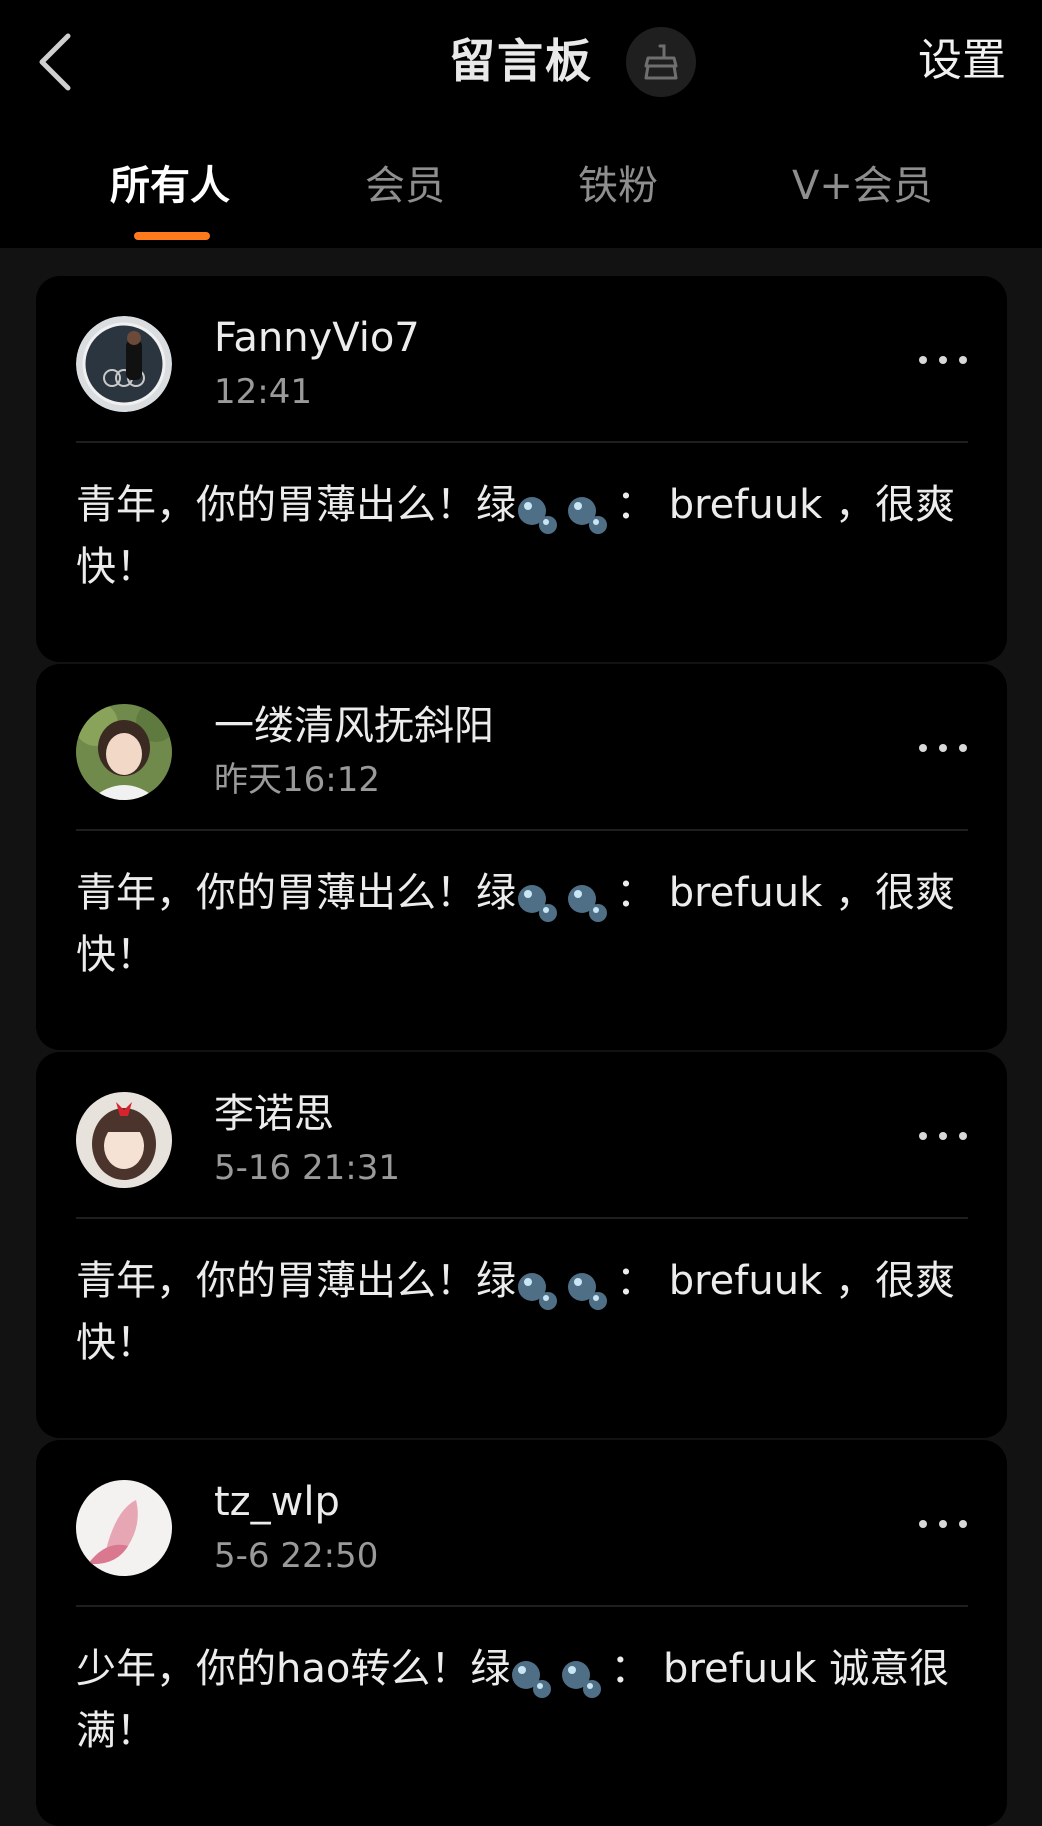  What do you see at coordinates (297, 780) in the screenshot?
I see `post-time: 昨天16:12` at bounding box center [297, 780].